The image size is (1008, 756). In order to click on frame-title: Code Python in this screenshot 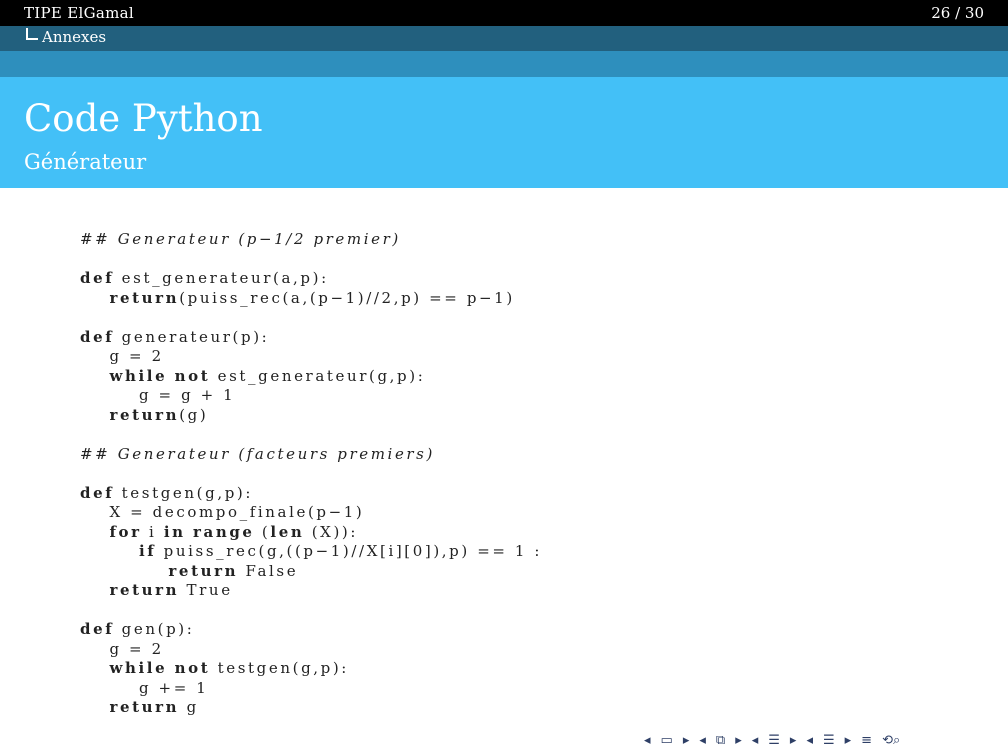, I will do `click(143, 118)`.